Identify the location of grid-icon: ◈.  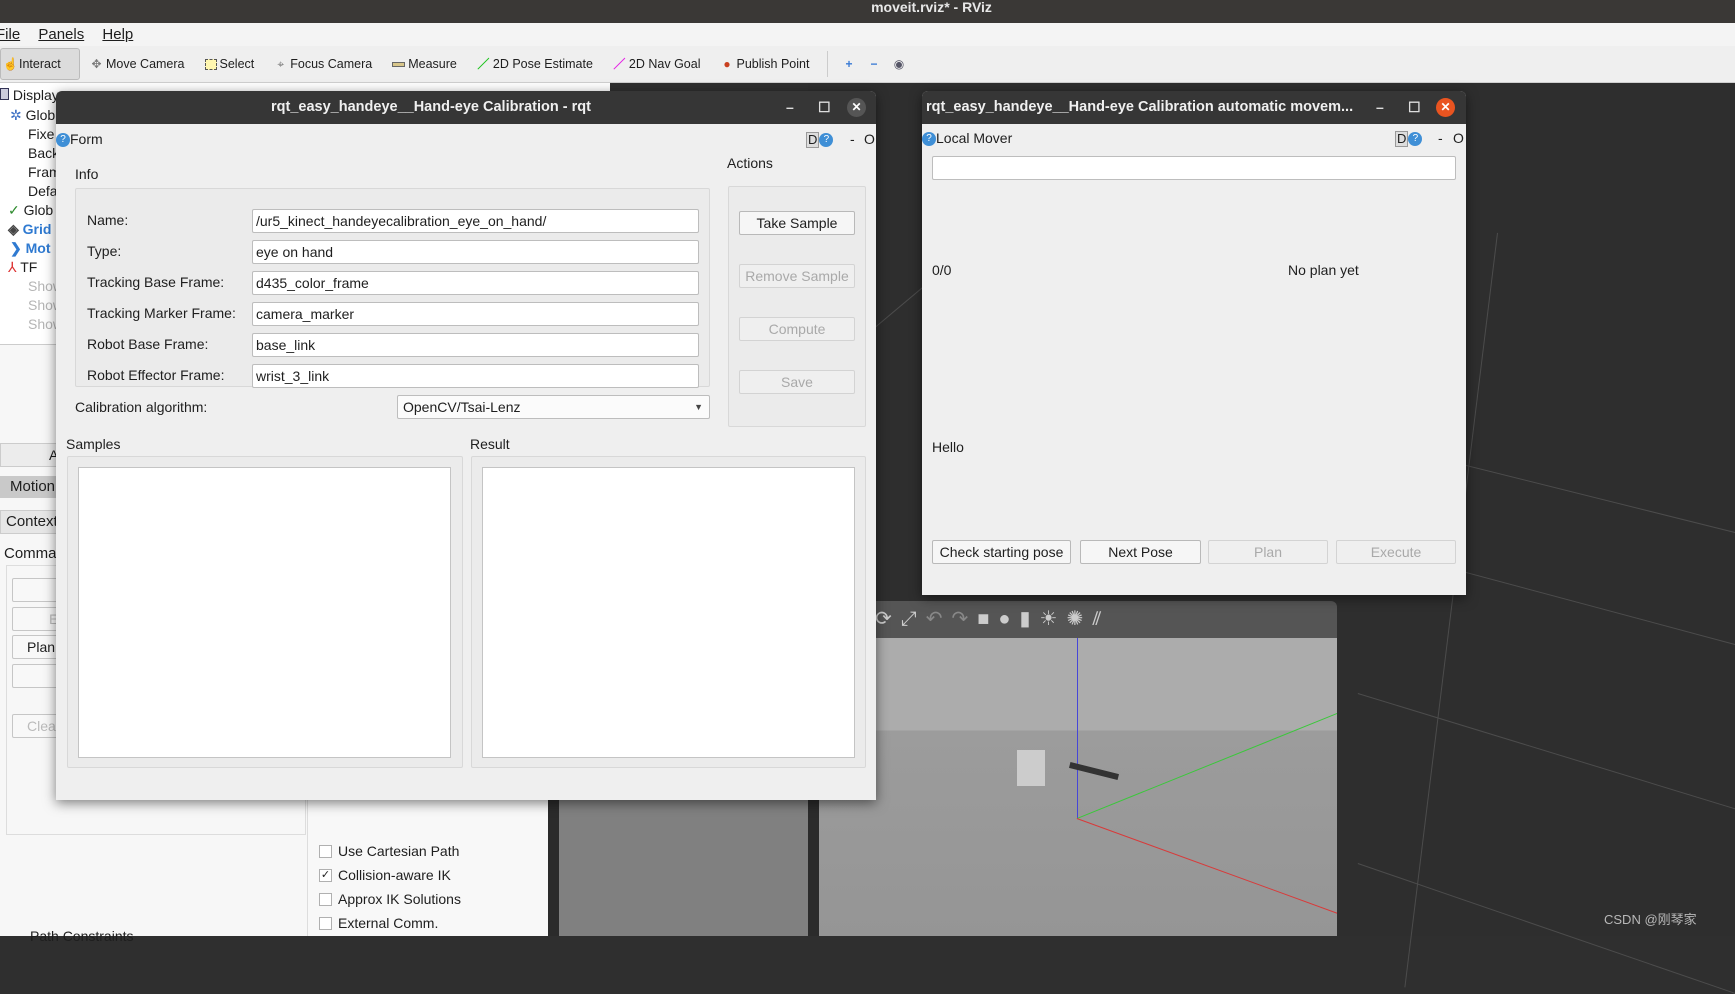
(13, 229).